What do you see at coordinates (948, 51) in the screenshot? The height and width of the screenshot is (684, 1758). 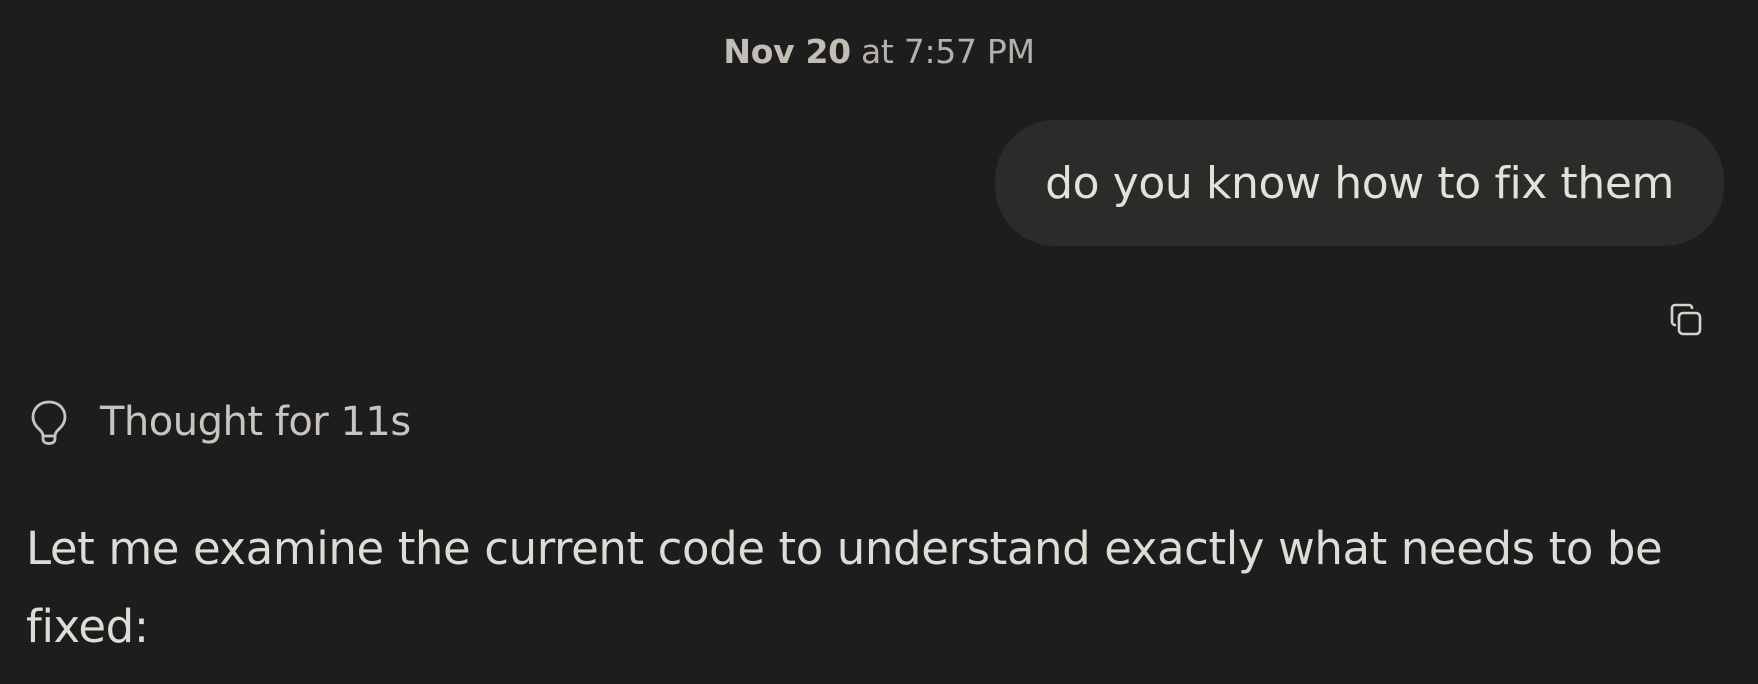 I see `timestamp-time: at 7:57 PM` at bounding box center [948, 51].